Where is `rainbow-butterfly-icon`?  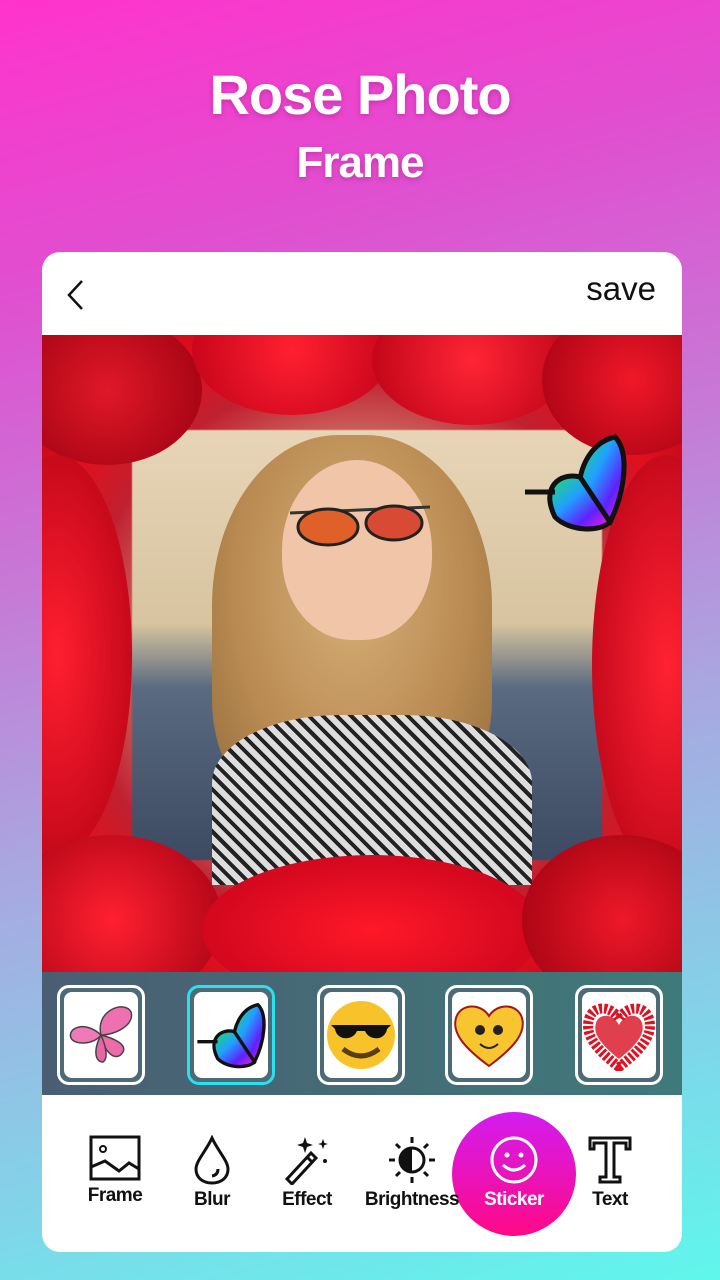
rainbow-butterfly-icon is located at coordinates (231, 1035).